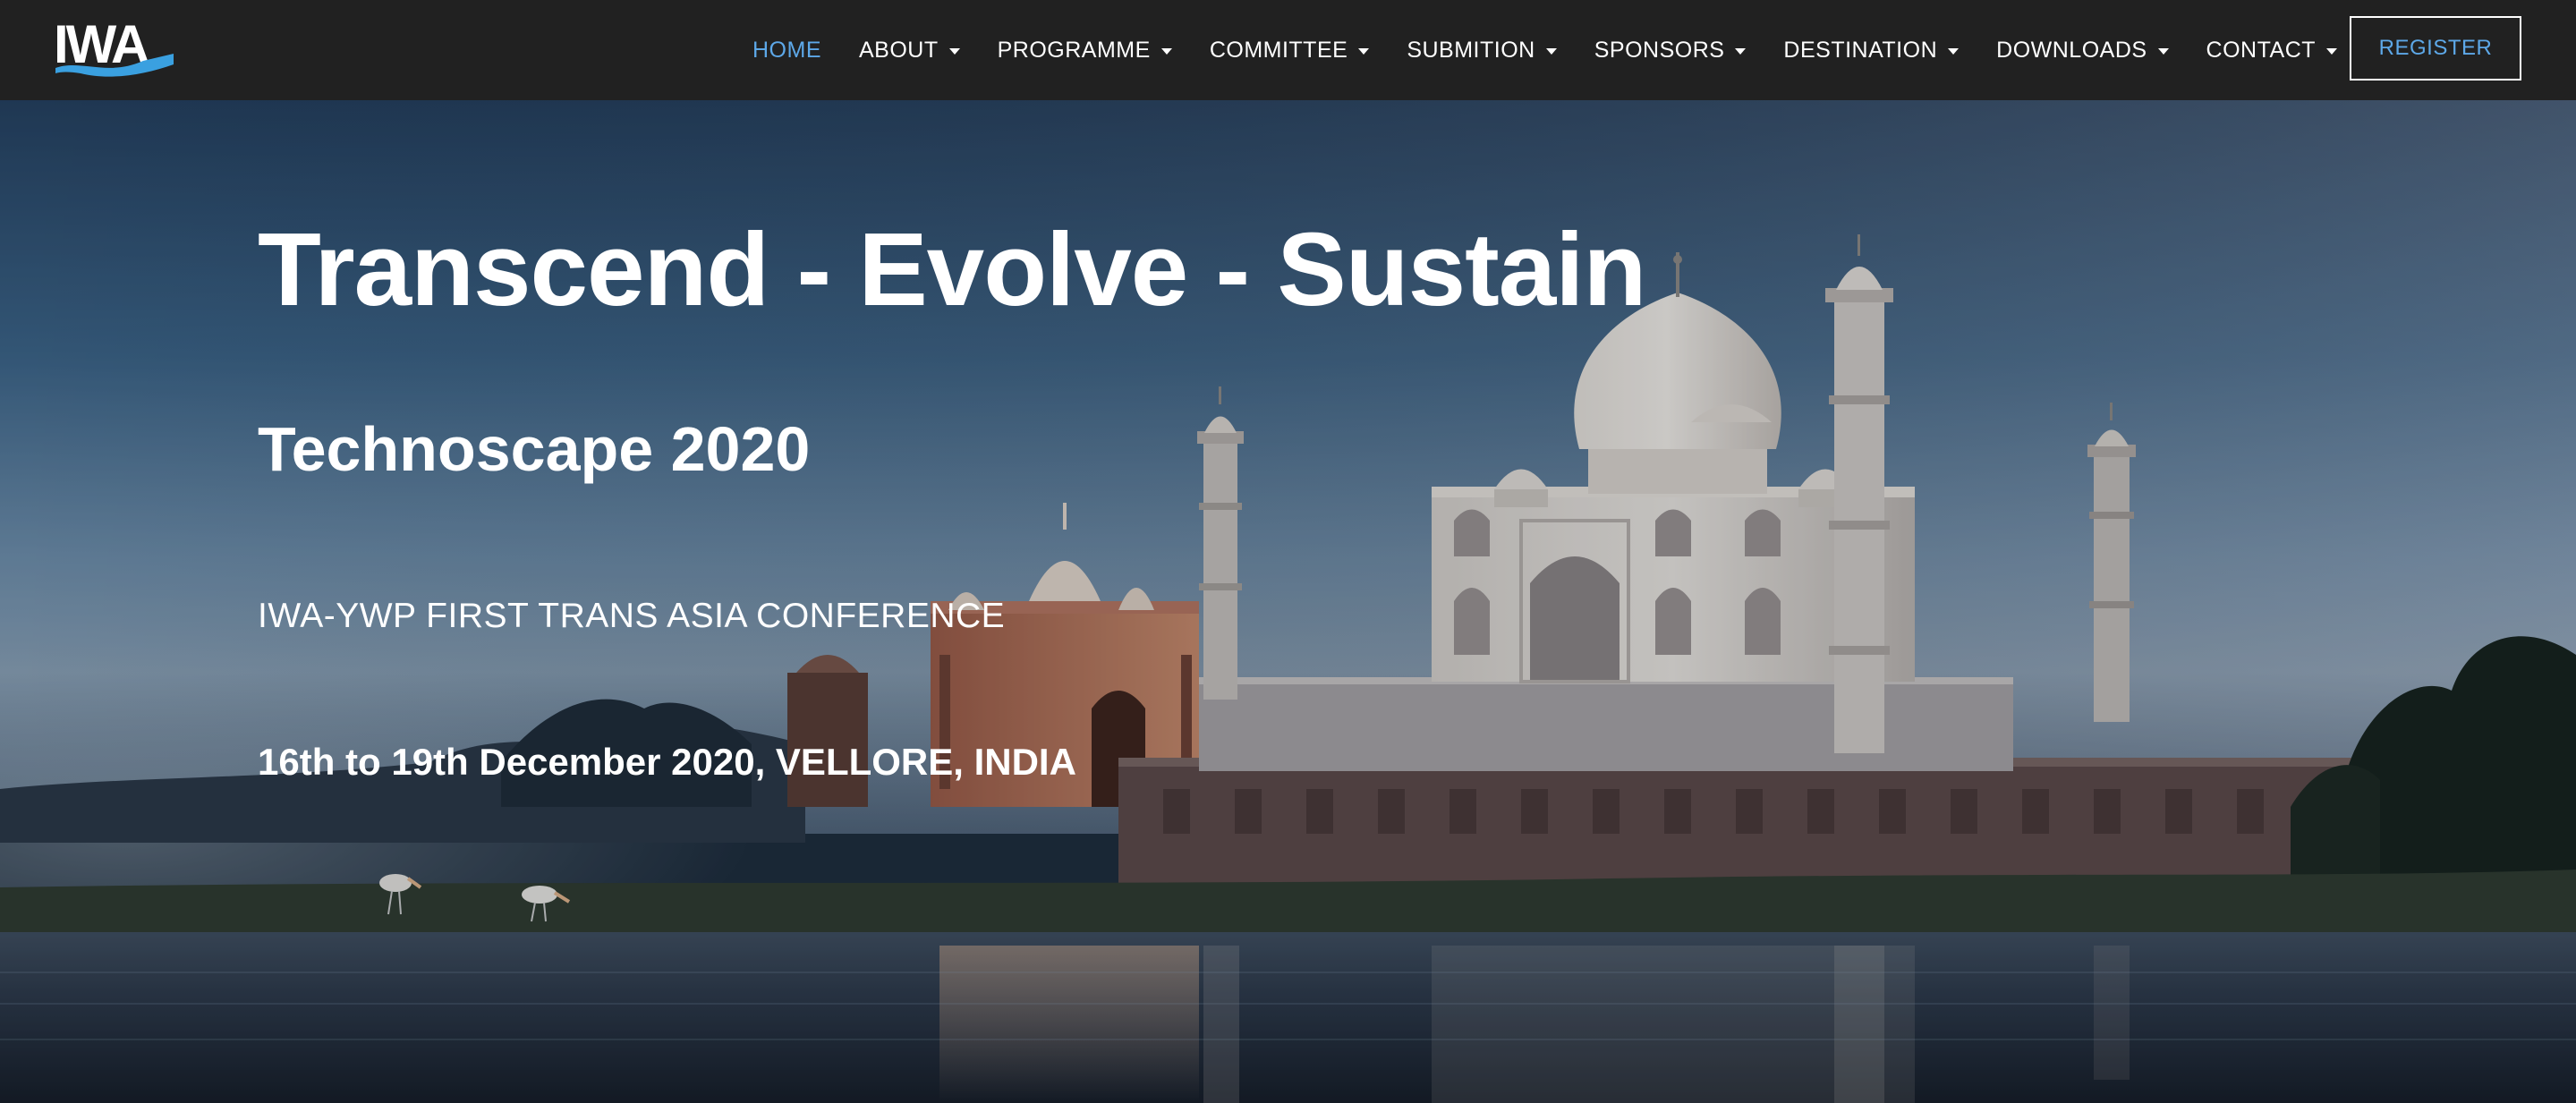  I want to click on nav-item-destination: DESTINATION, so click(1870, 50).